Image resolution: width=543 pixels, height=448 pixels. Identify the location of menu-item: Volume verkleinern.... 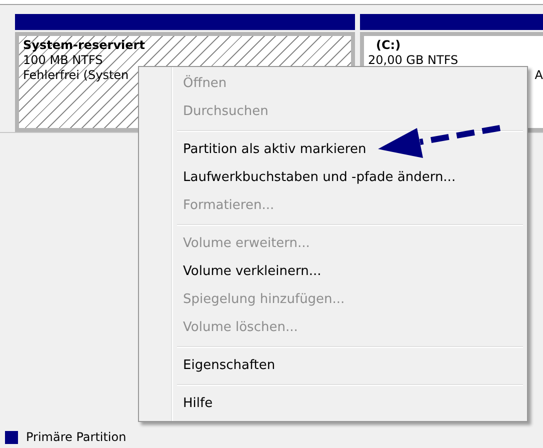
(333, 272).